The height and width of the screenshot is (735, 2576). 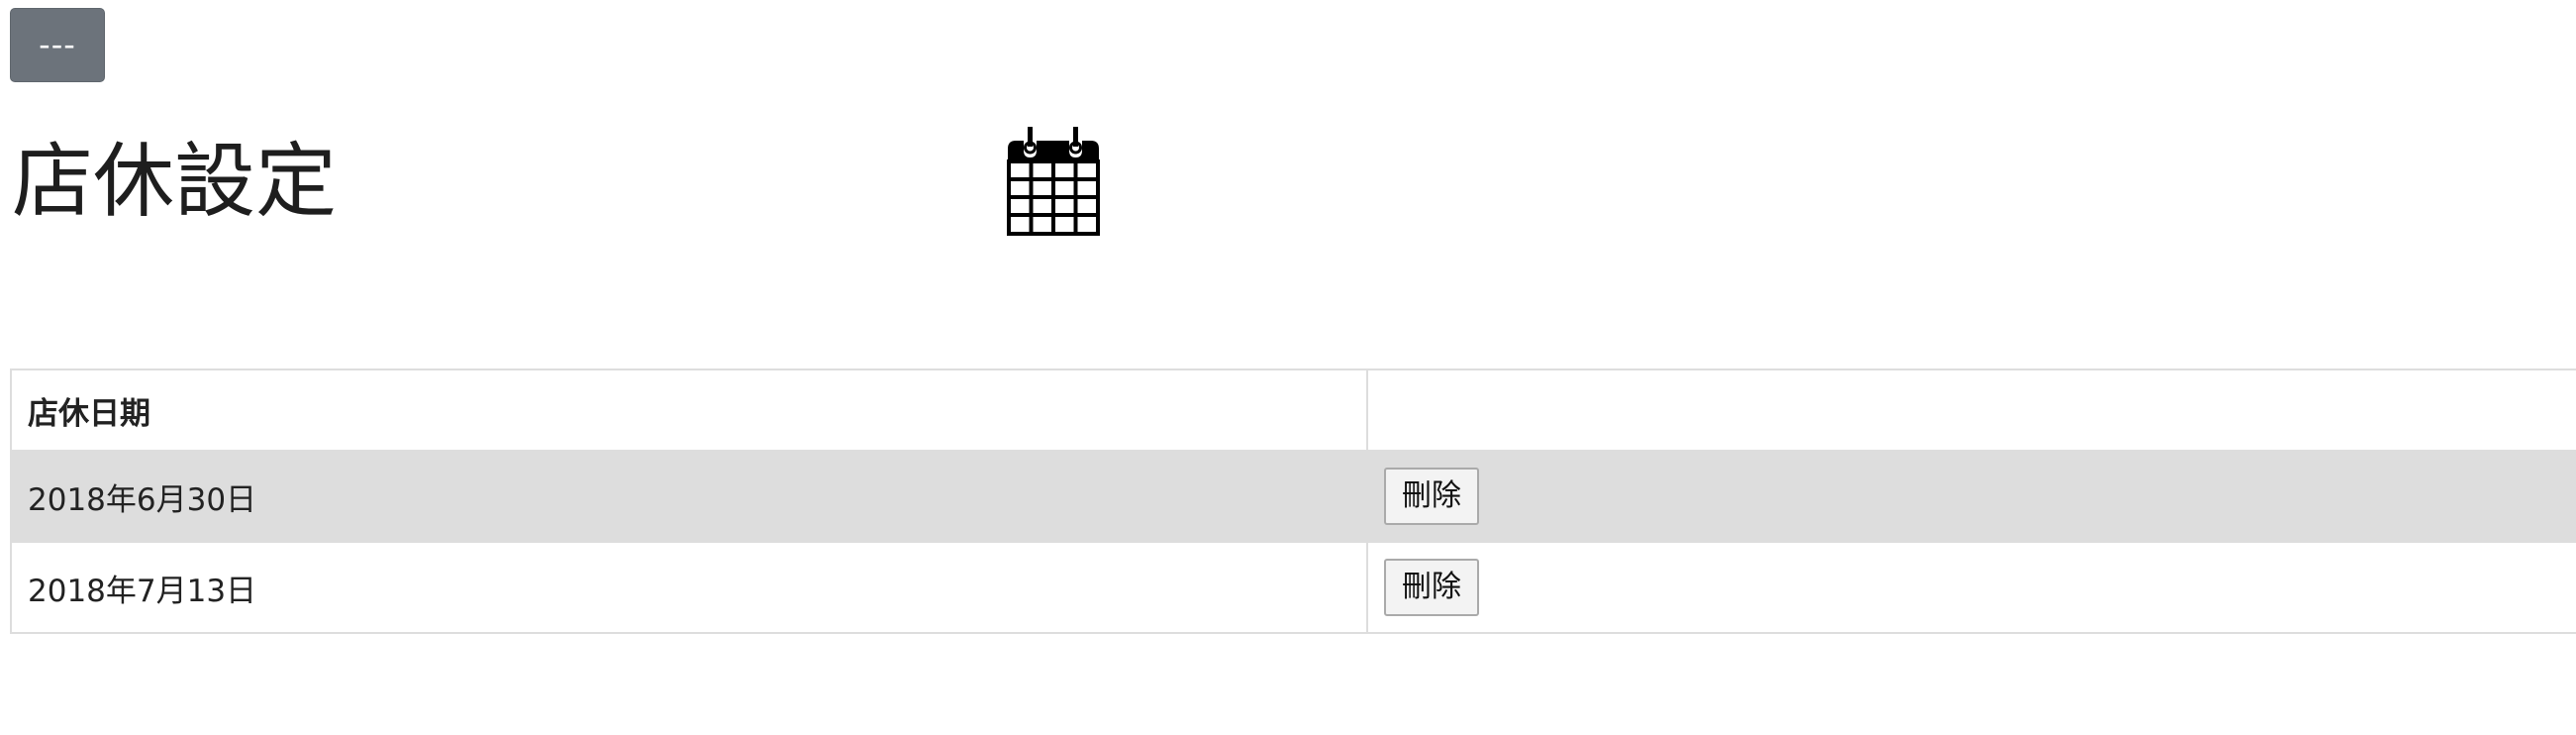 I want to click on holiday-date: 2018年6月30日, so click(x=689, y=496).